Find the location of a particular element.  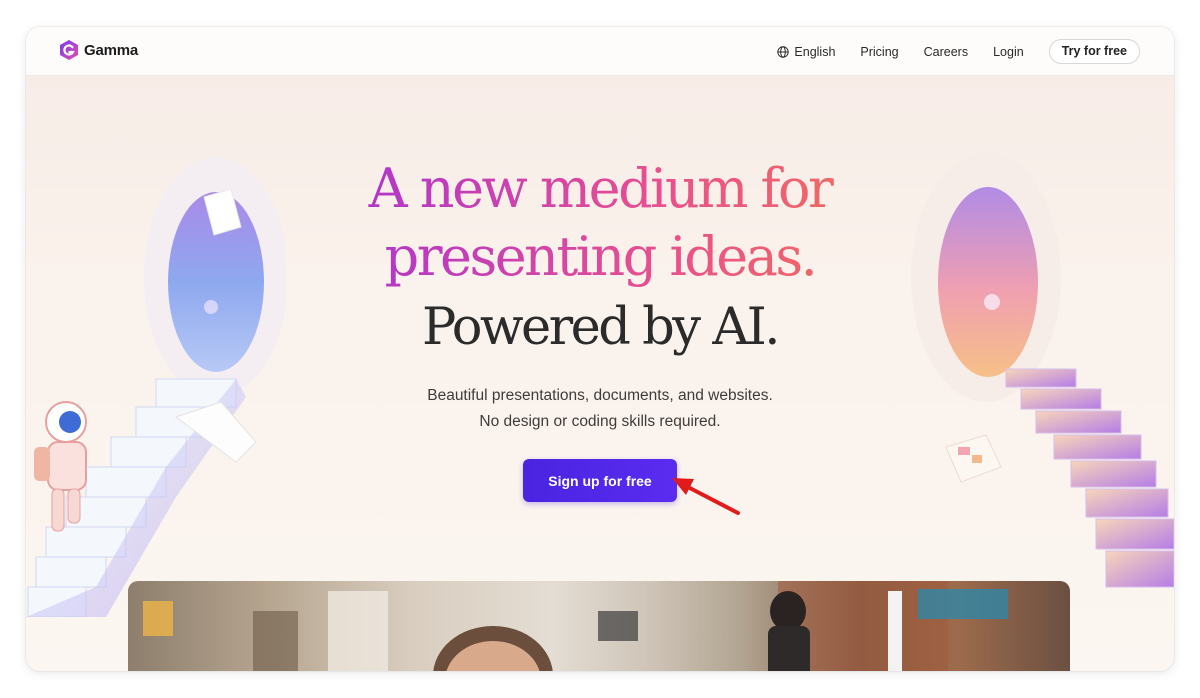

try-for-free-button: Try for free is located at coordinates (1094, 51).